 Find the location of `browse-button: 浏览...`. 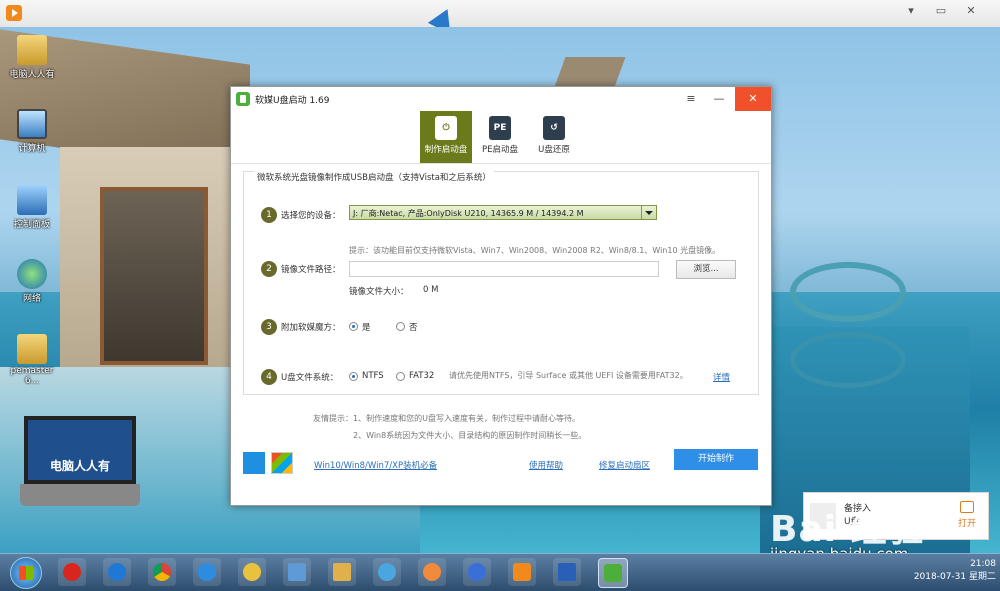

browse-button: 浏览... is located at coordinates (706, 269).